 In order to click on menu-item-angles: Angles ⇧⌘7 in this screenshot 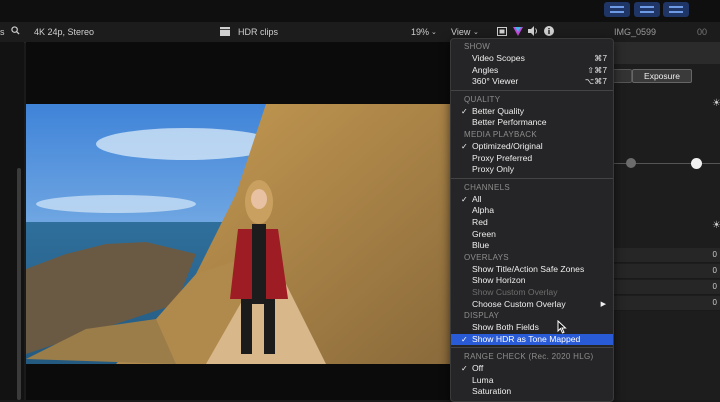, I will do `click(532, 71)`.